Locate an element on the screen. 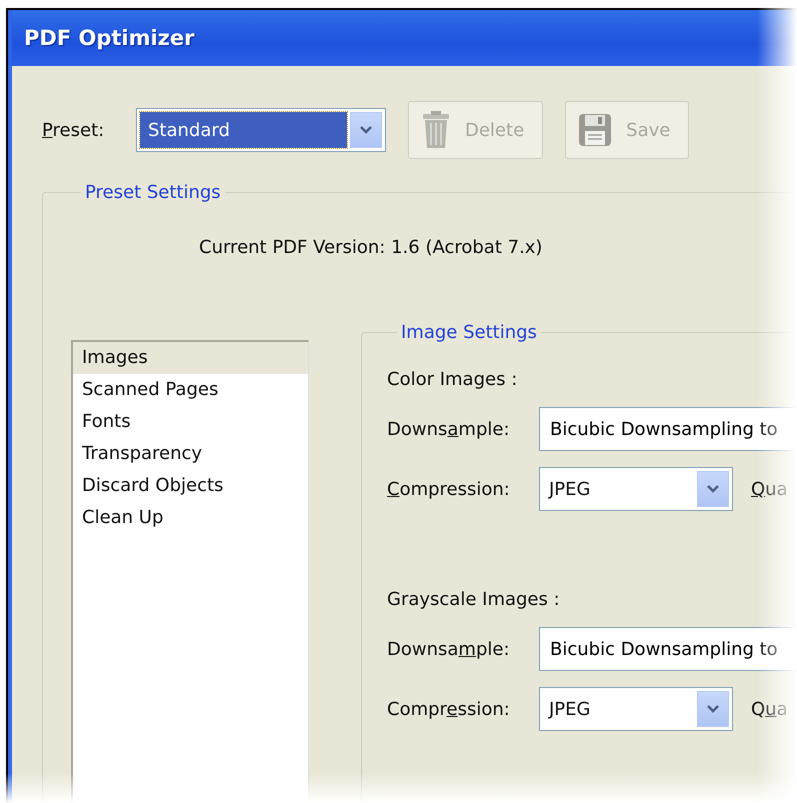 The width and height of the screenshot is (797, 803). preset-label: Preset: is located at coordinates (74, 130).